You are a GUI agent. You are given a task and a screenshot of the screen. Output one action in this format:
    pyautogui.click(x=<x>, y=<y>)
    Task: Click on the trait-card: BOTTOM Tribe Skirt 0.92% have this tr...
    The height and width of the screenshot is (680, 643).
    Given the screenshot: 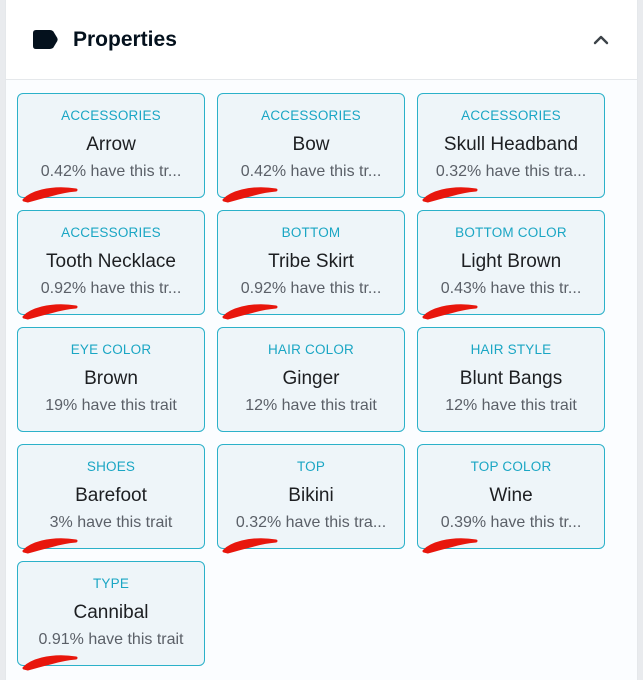 What is the action you would take?
    pyautogui.click(x=311, y=265)
    